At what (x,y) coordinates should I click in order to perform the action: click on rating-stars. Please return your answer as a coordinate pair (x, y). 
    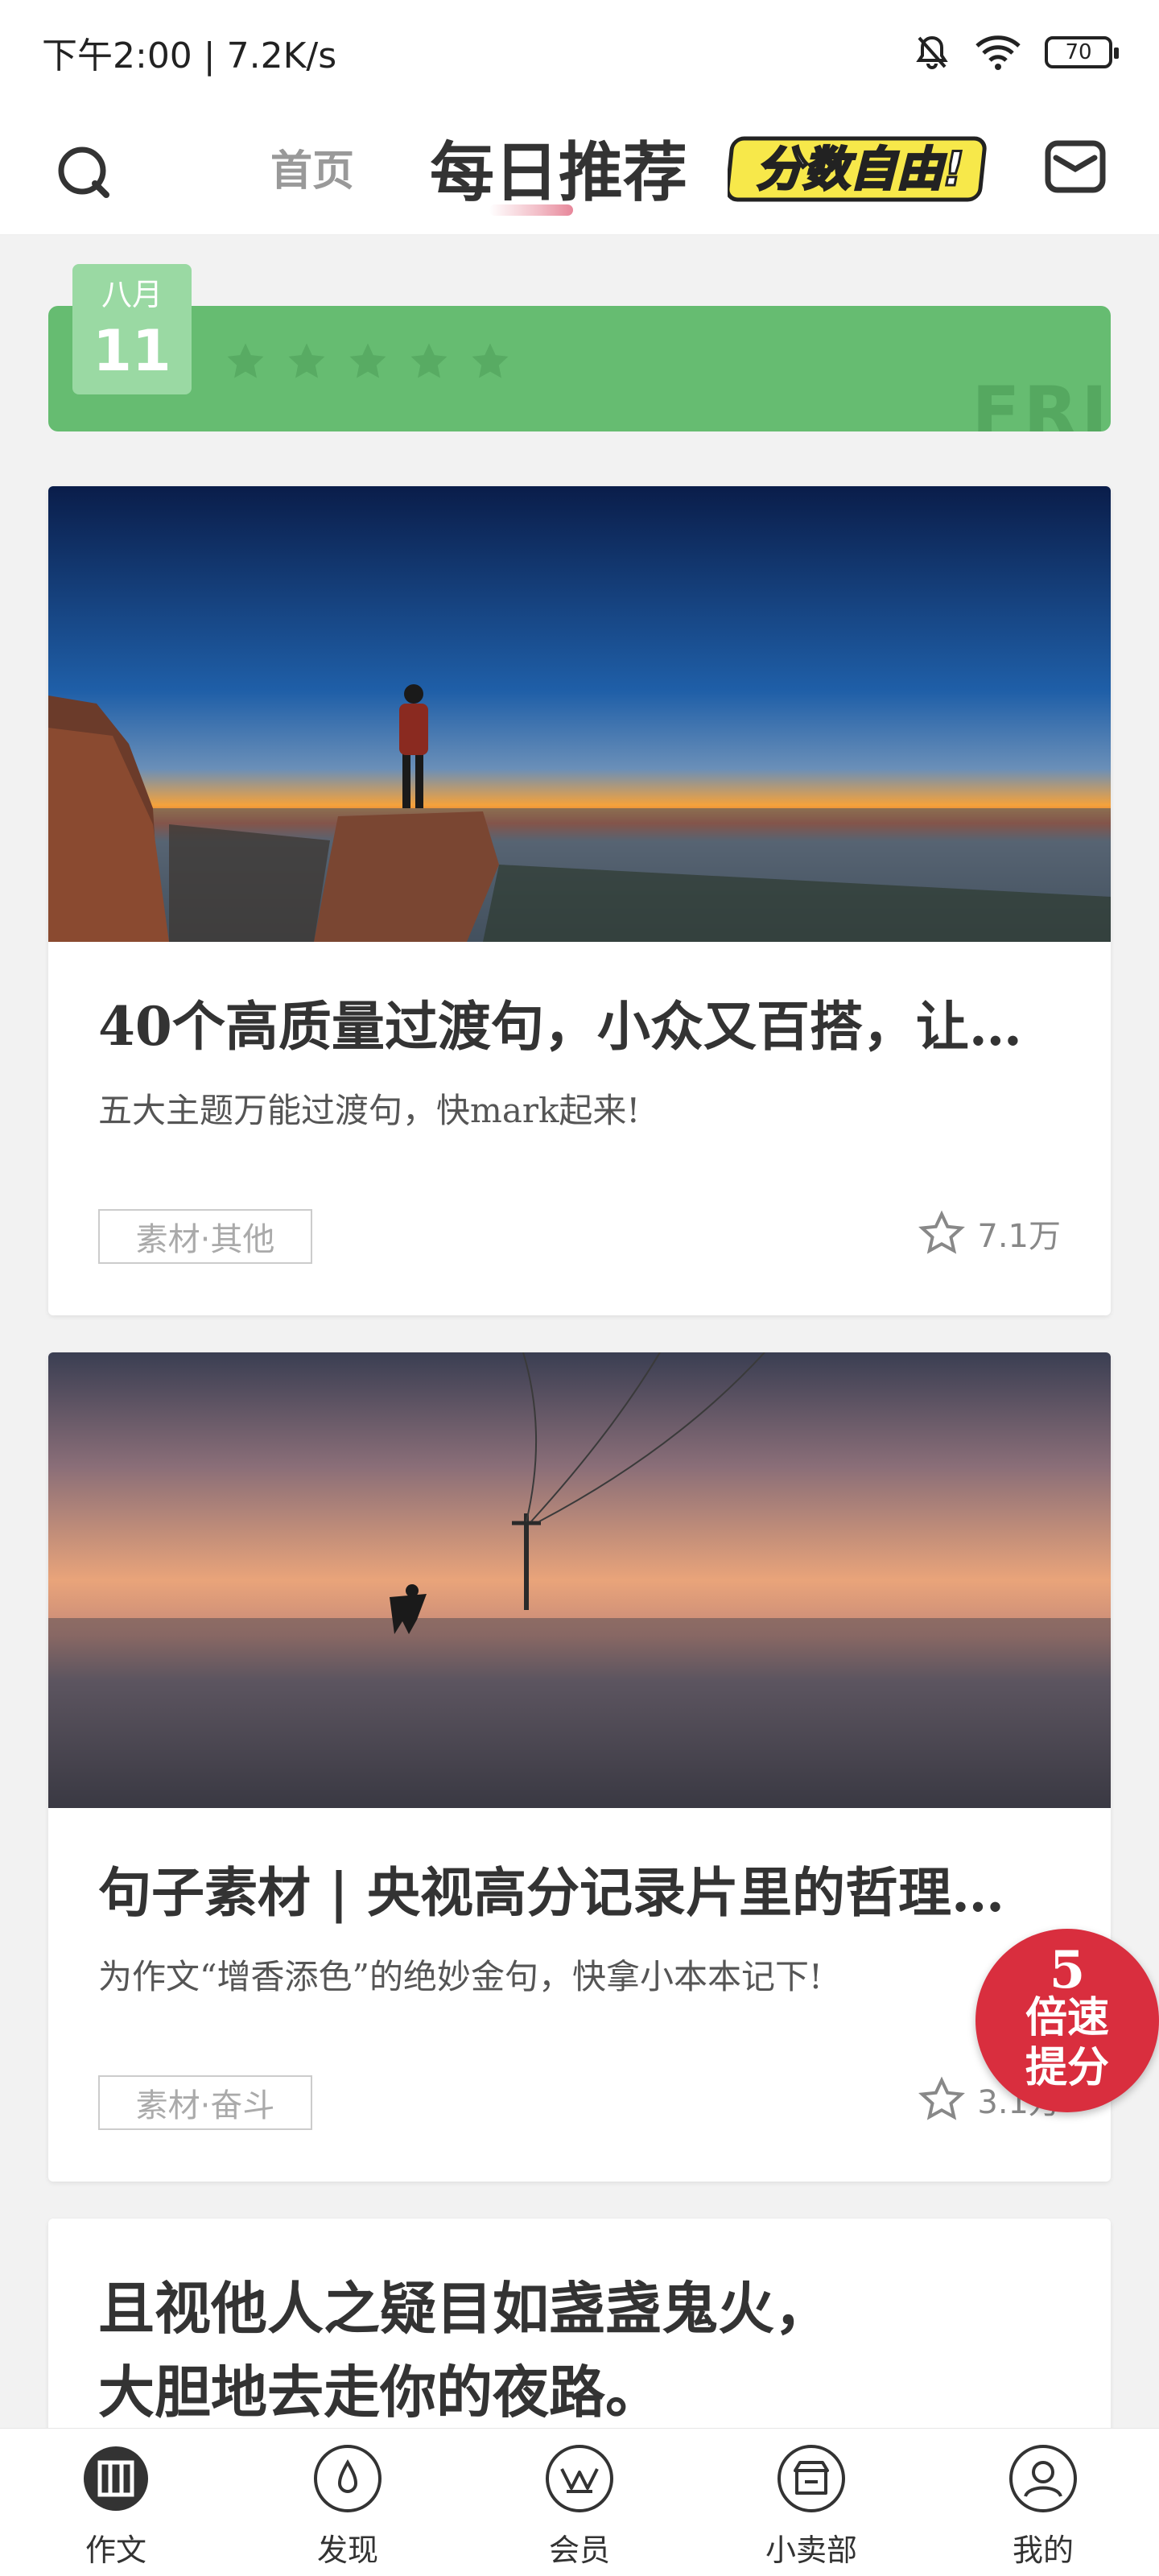
    Looking at the image, I should click on (368, 361).